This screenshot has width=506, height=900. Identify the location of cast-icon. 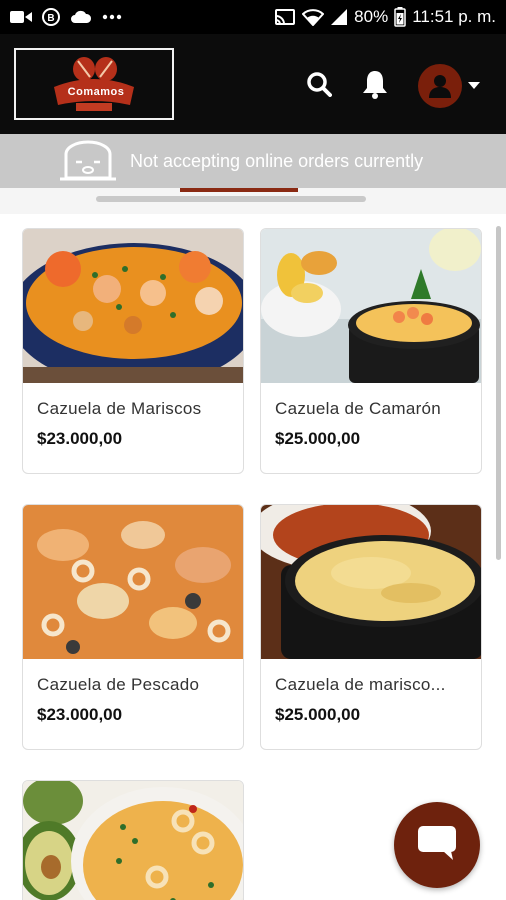
(285, 17).